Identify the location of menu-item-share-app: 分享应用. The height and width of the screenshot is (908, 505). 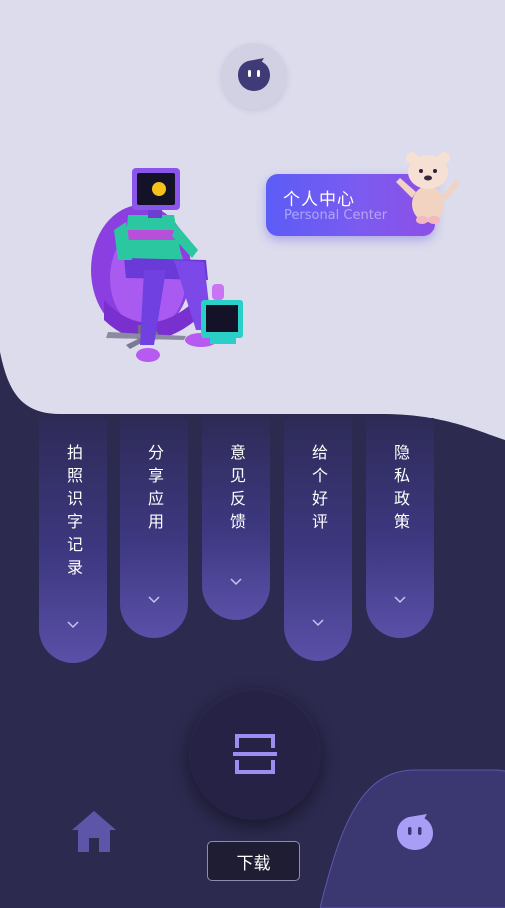
(154, 528).